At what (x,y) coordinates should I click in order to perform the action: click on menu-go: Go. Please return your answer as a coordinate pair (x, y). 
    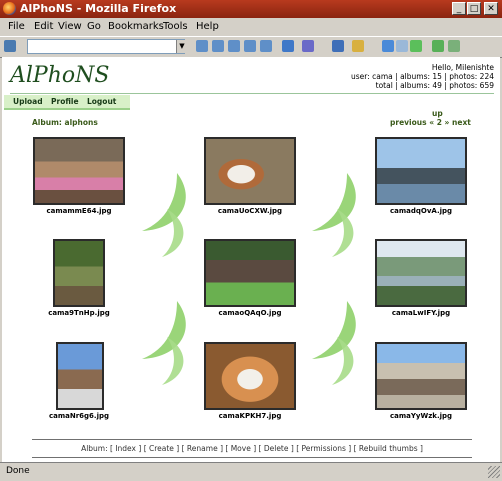
    Looking at the image, I should click on (94, 26).